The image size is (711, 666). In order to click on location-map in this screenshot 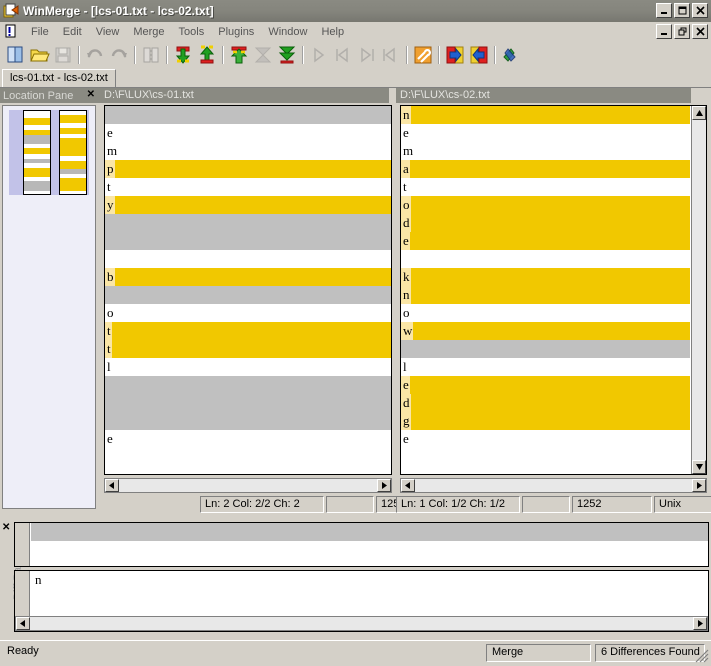, I will do `click(49, 152)`.